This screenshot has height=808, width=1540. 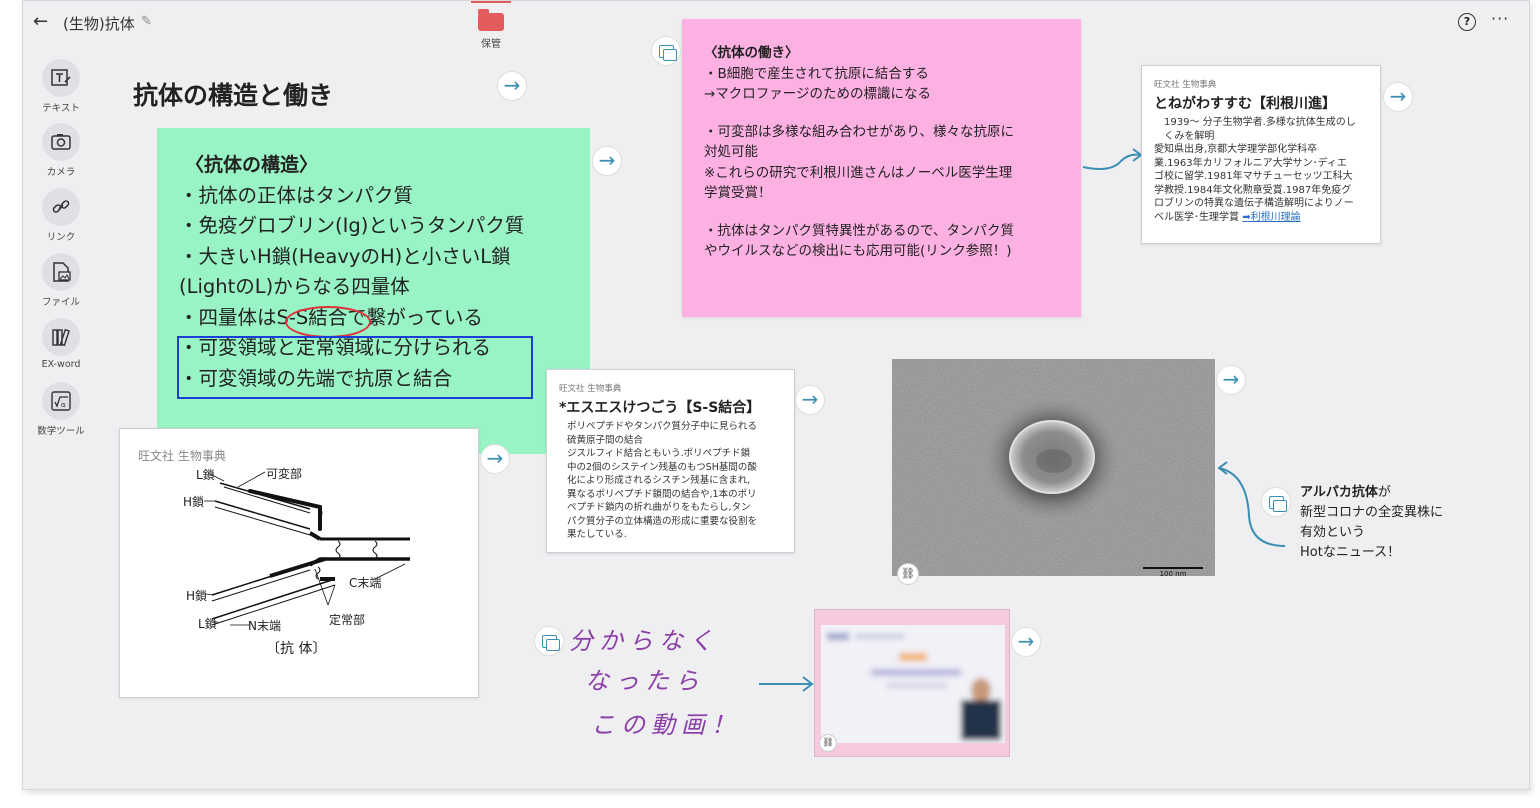 What do you see at coordinates (1245, 104) in the screenshot?
I see `dict-headword: とねがわすすむ【利根川進】` at bounding box center [1245, 104].